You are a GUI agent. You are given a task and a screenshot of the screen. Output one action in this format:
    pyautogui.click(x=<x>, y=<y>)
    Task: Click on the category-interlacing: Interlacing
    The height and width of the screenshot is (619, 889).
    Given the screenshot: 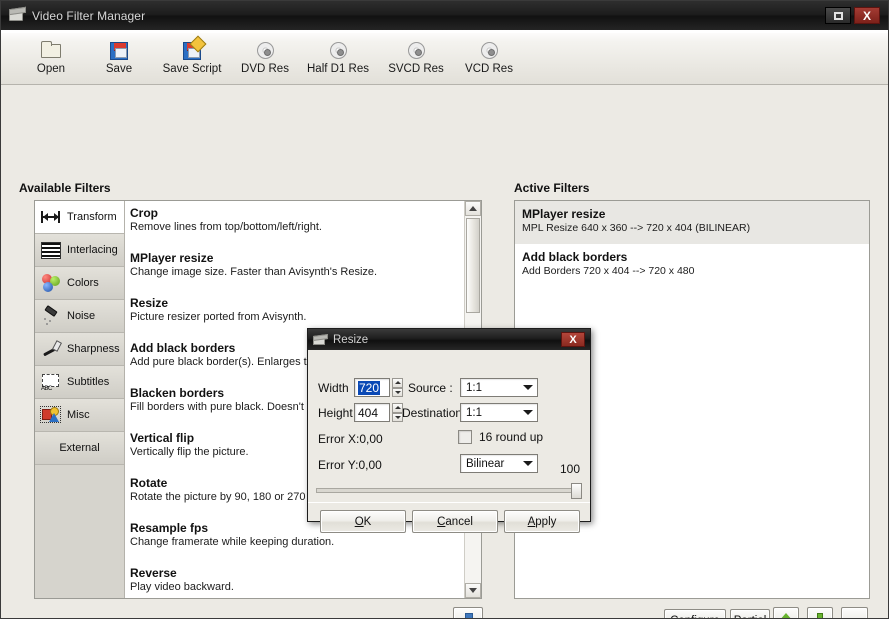 What is the action you would take?
    pyautogui.click(x=79, y=250)
    